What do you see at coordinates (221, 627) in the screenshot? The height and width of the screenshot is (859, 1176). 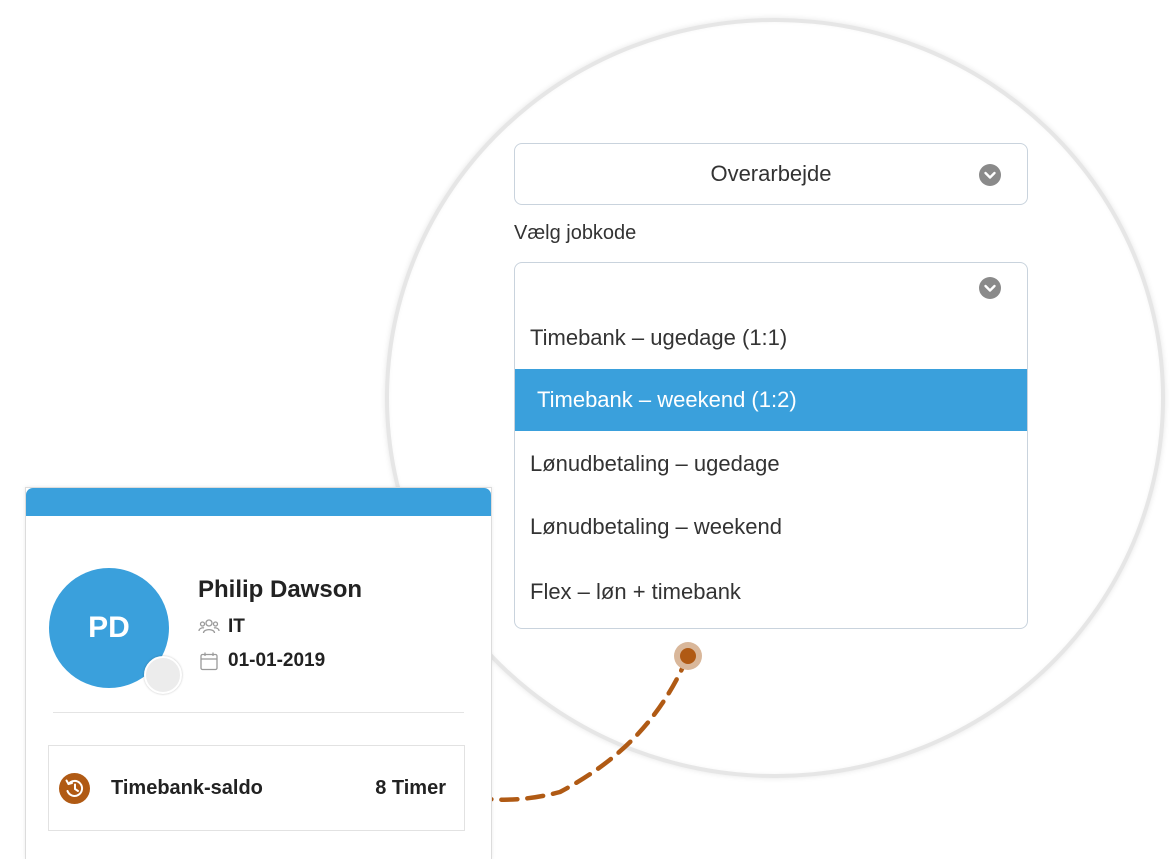 I see `department-row: IT` at bounding box center [221, 627].